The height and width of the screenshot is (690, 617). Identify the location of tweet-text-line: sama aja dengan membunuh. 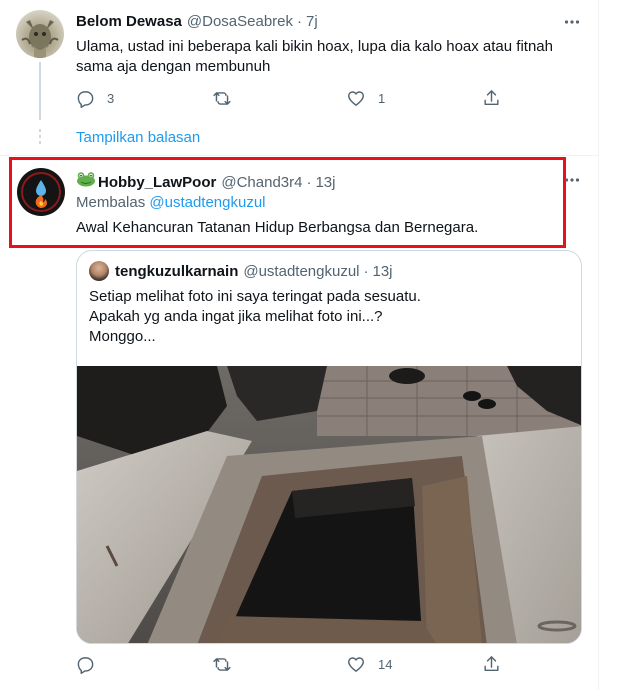
(173, 66).